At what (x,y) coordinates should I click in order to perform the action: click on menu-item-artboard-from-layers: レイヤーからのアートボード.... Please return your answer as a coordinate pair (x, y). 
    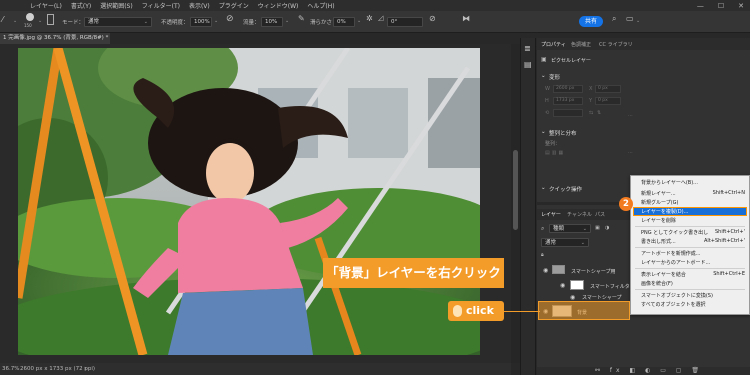
    Looking at the image, I should click on (675, 262).